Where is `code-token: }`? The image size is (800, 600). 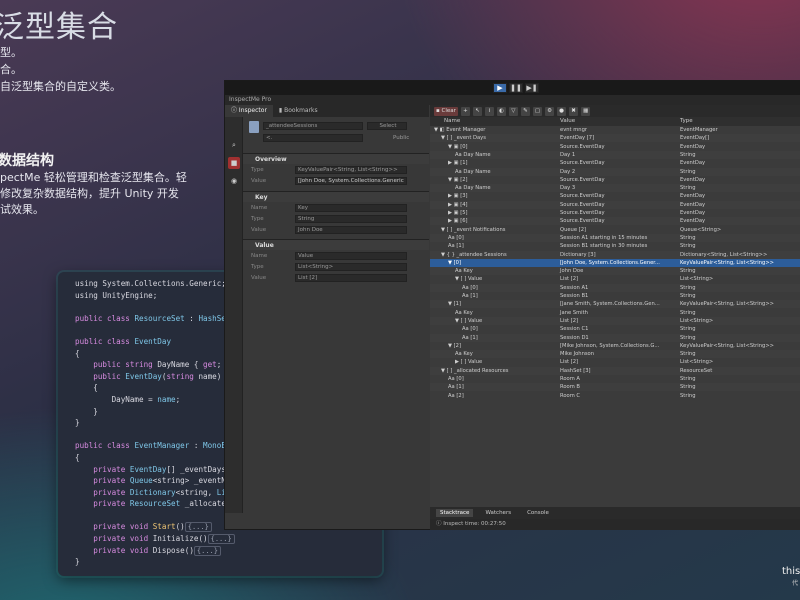 code-token: } is located at coordinates (77, 562).